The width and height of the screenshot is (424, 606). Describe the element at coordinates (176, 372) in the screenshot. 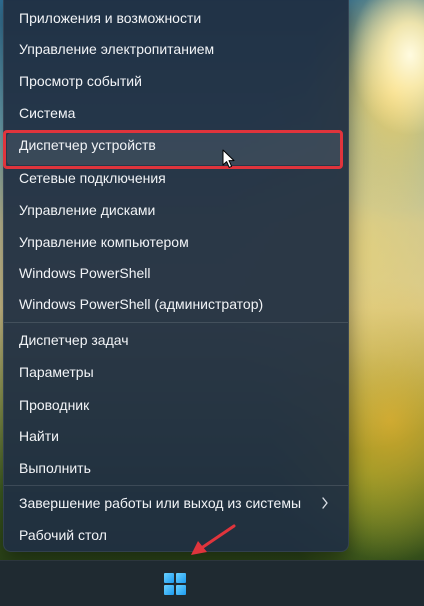

I see `menu-item-settings: Параметры` at that location.